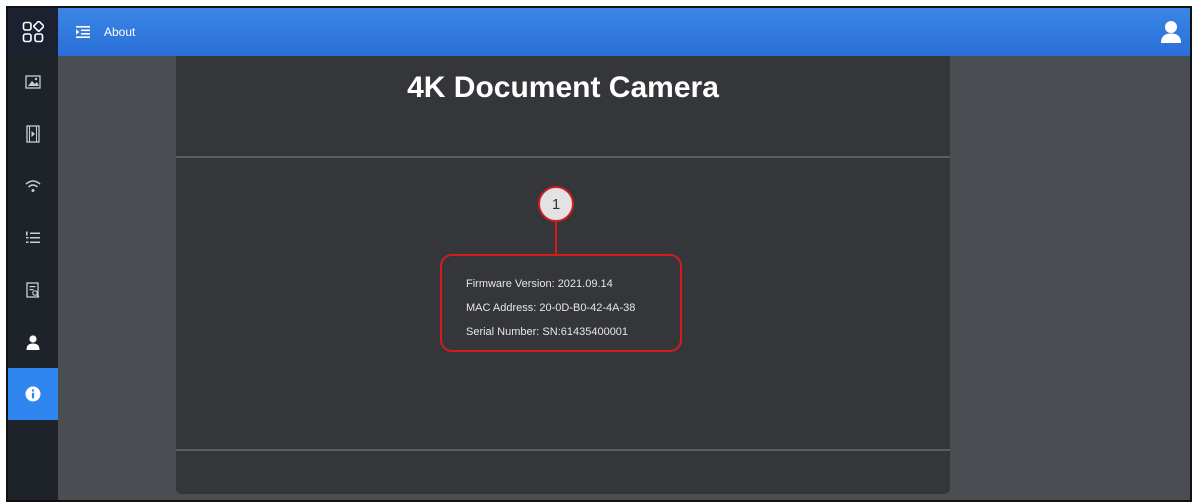  I want to click on app-logo, so click(33, 32).